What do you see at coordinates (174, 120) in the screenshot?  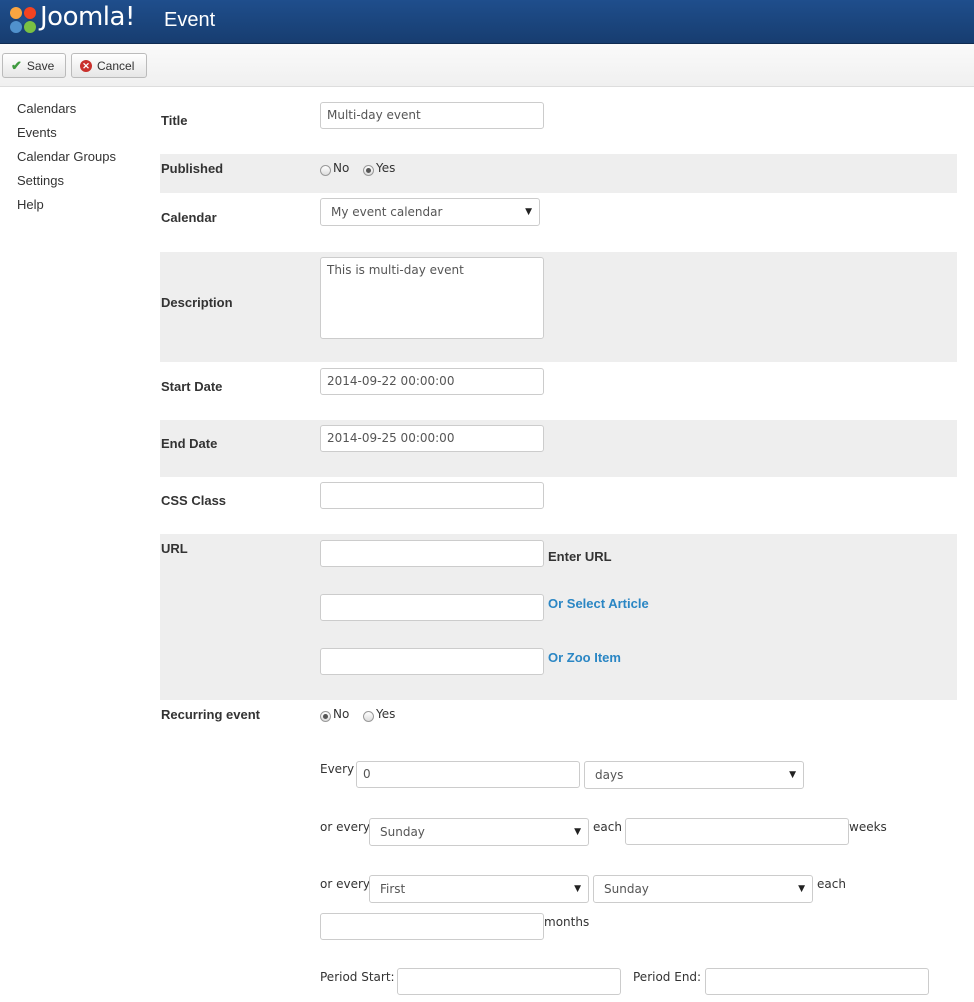 I see `title-label: Title` at bounding box center [174, 120].